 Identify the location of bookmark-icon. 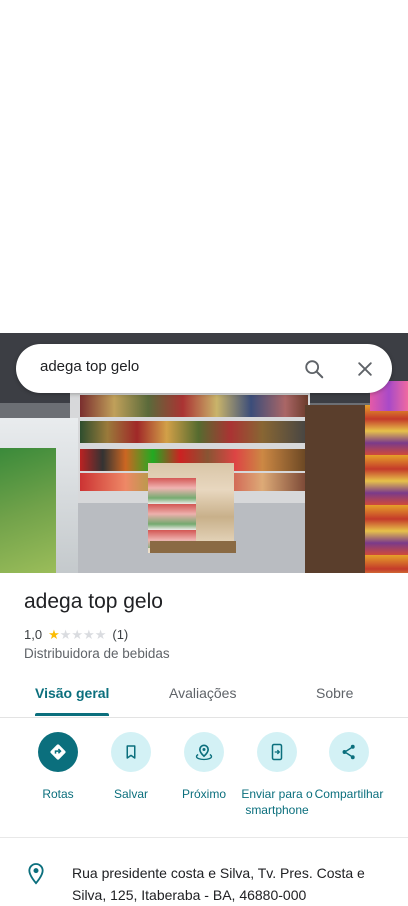
(131, 752).